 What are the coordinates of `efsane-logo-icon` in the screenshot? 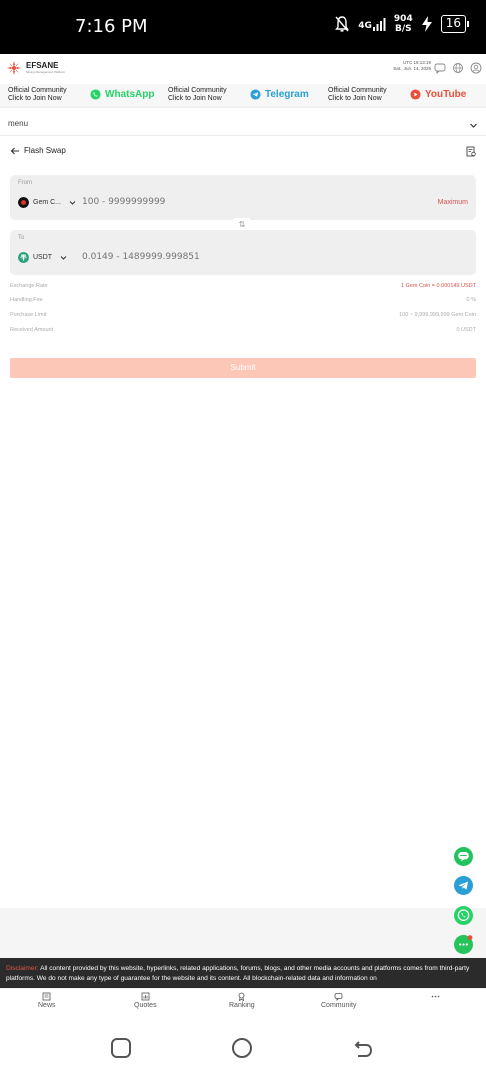 It's located at (14, 68).